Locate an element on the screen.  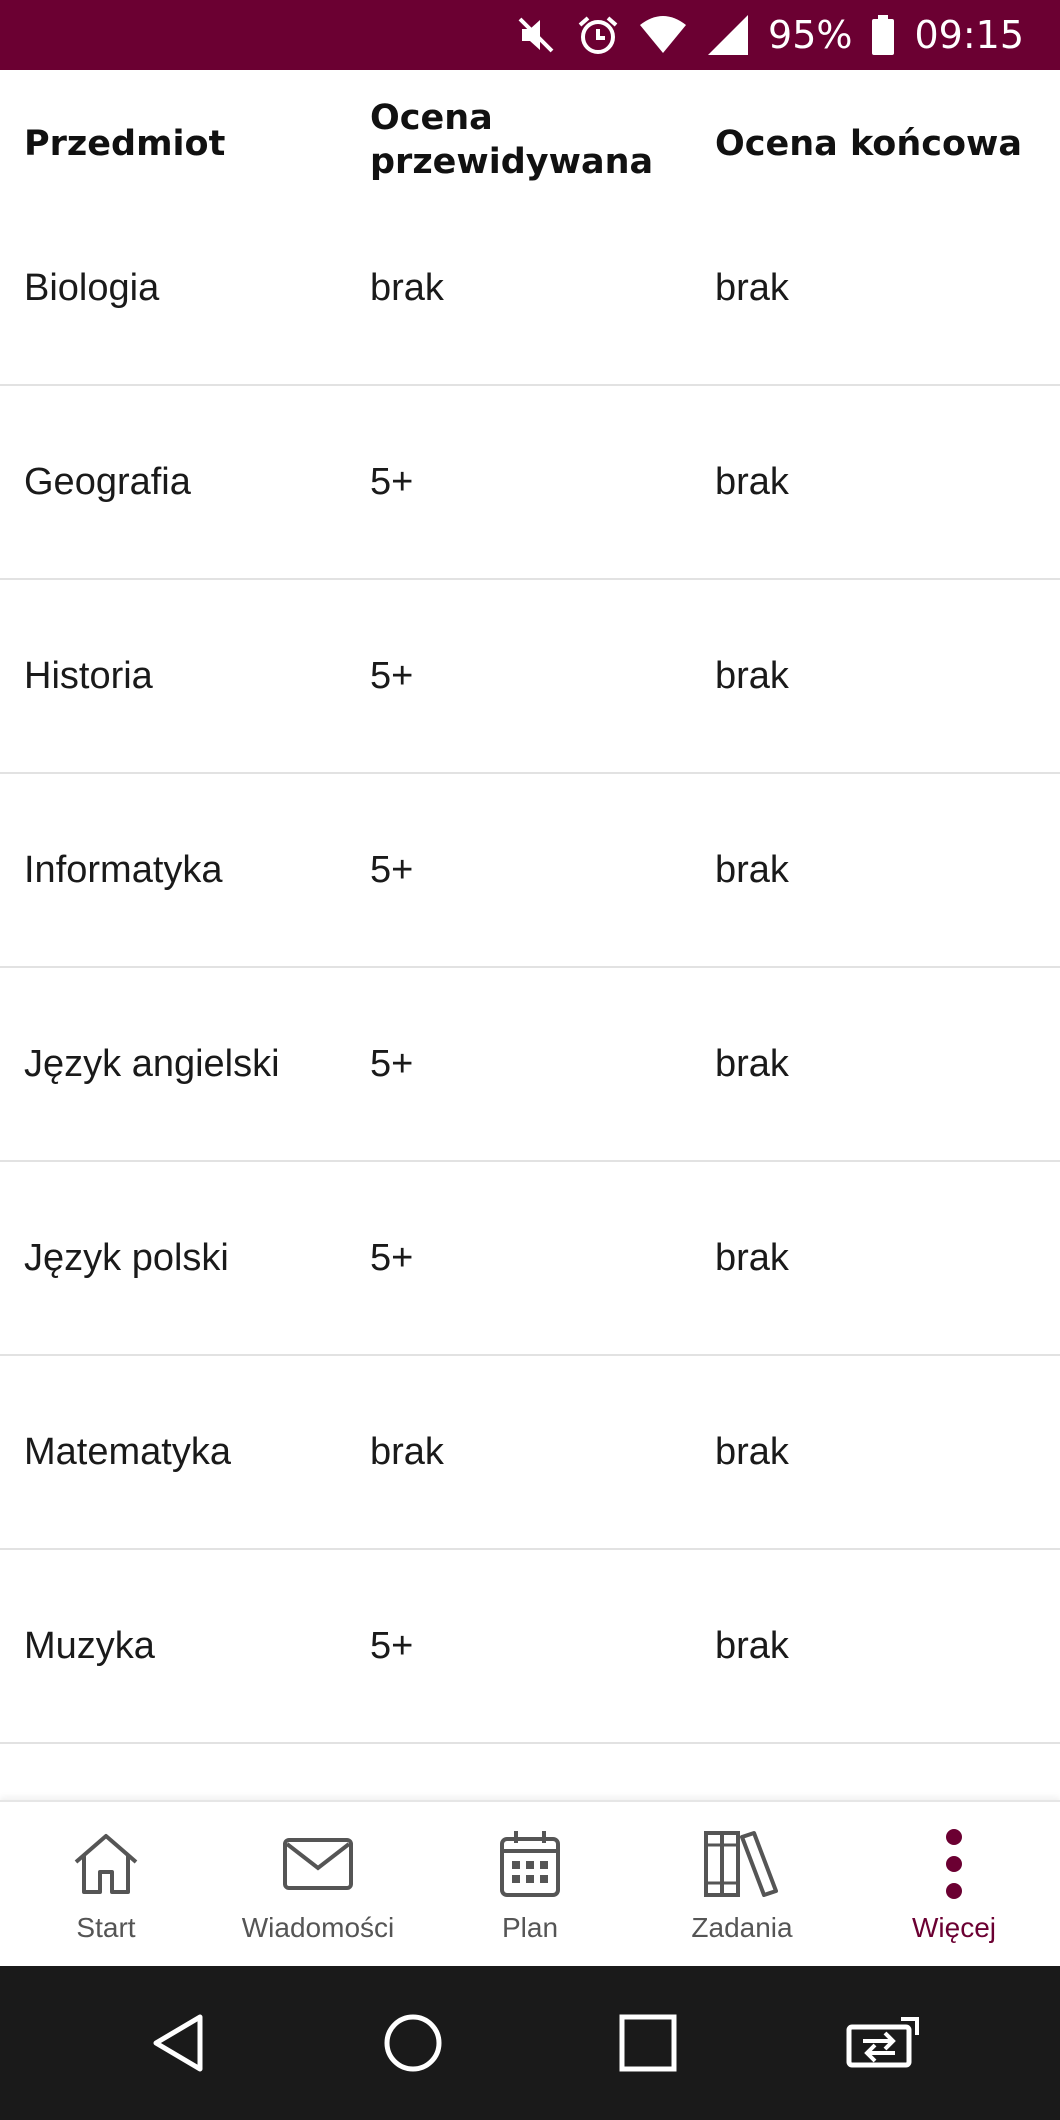
header-predicted-line1: Ocena is located at coordinates (431, 118).